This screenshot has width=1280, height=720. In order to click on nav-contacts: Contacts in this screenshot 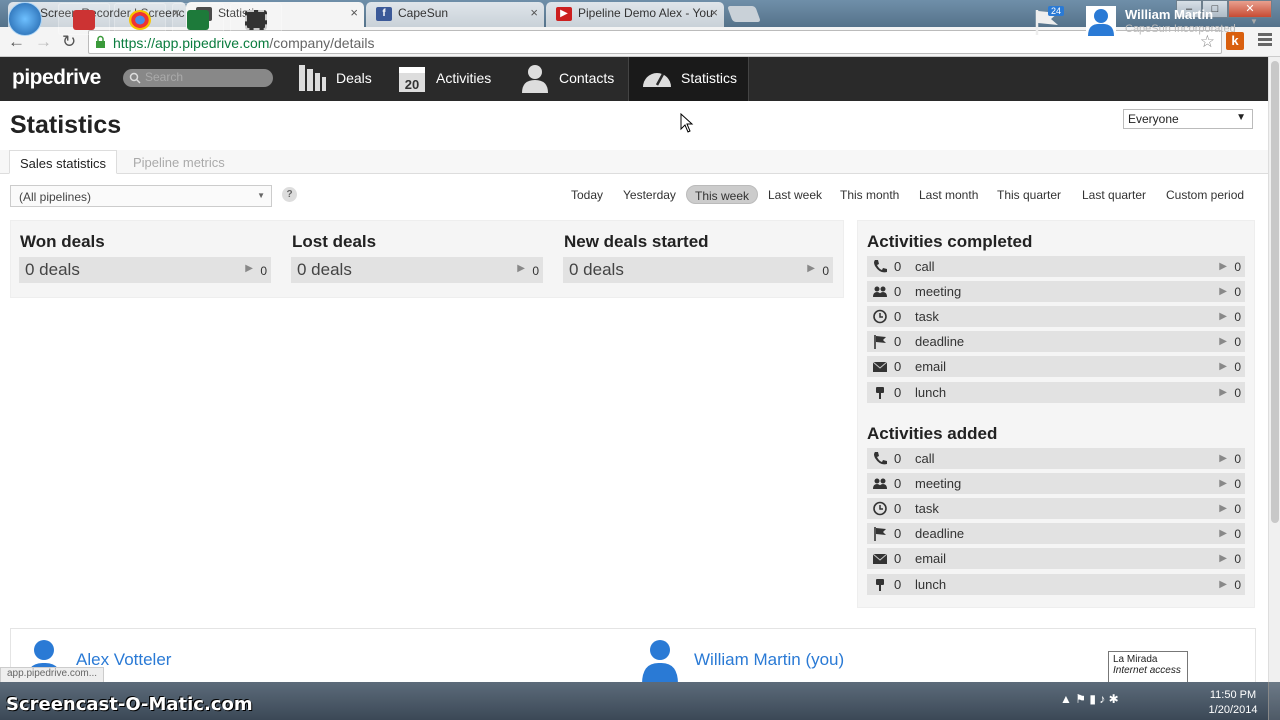, I will do `click(575, 79)`.